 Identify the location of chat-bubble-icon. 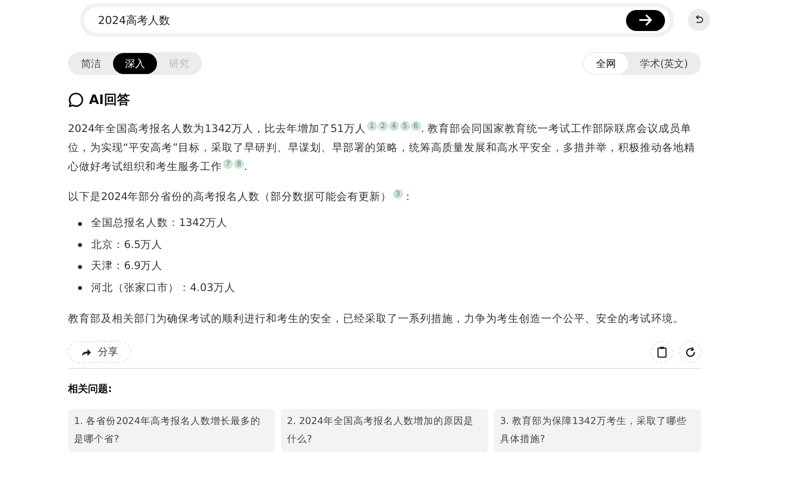
(76, 100).